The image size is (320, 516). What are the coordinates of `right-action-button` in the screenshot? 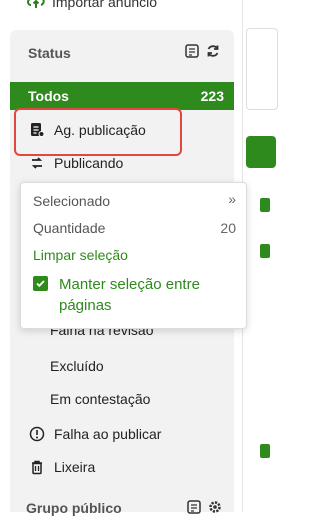 It's located at (261, 152).